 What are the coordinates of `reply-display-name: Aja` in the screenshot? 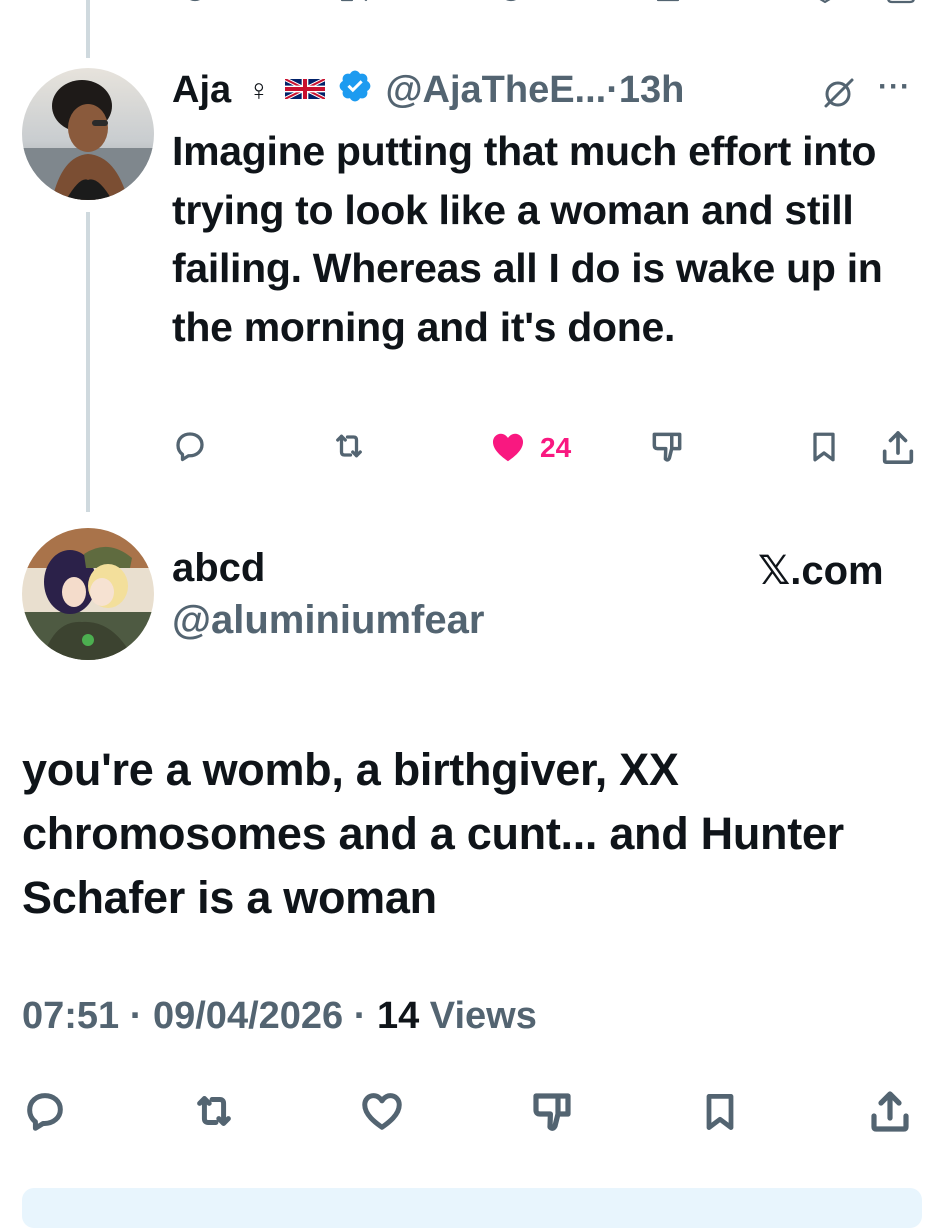 It's located at (201, 90).